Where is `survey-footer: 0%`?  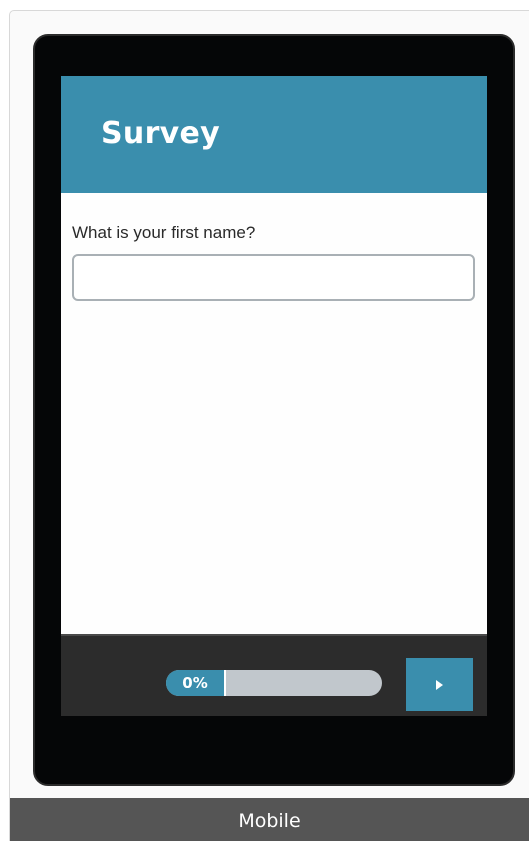
survey-footer: 0% is located at coordinates (274, 675).